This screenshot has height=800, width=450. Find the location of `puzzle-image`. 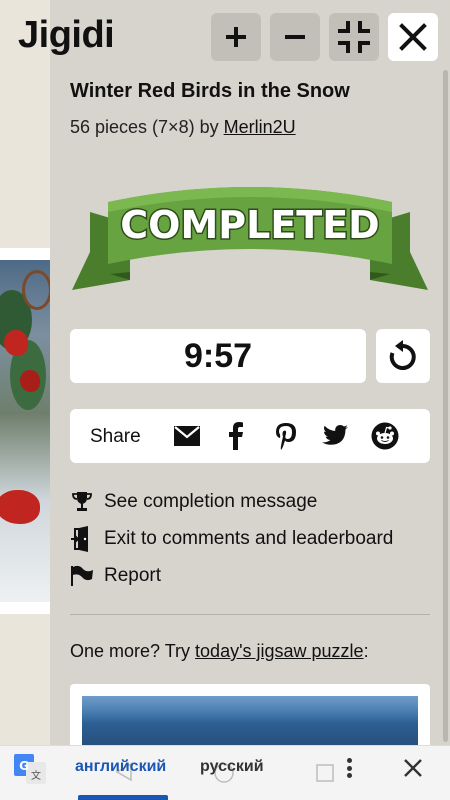

puzzle-image is located at coordinates (25, 431).